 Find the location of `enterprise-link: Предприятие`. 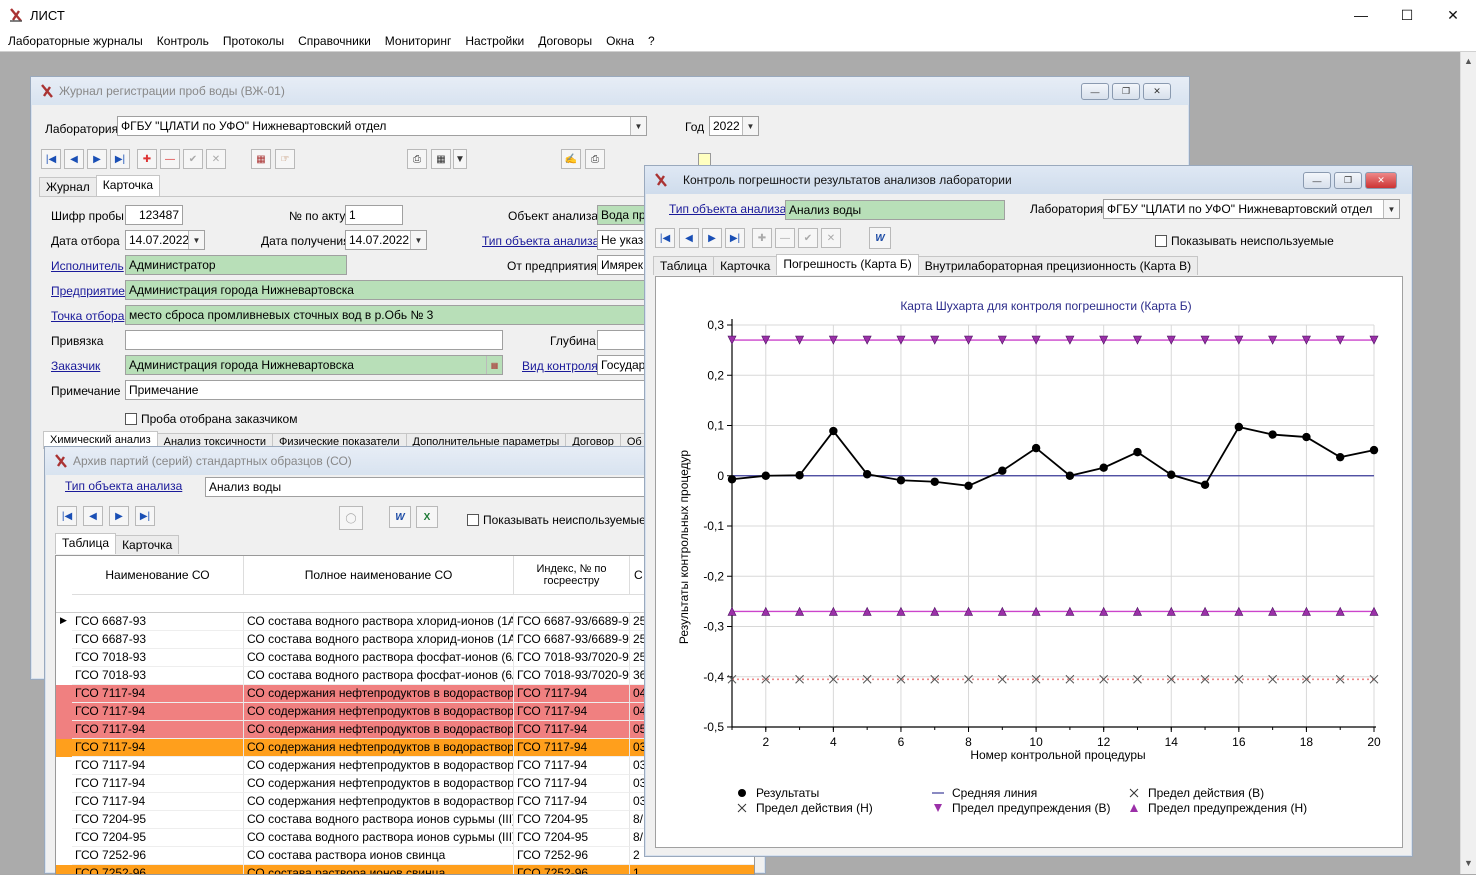

enterprise-link: Предприятие is located at coordinates (88, 291).